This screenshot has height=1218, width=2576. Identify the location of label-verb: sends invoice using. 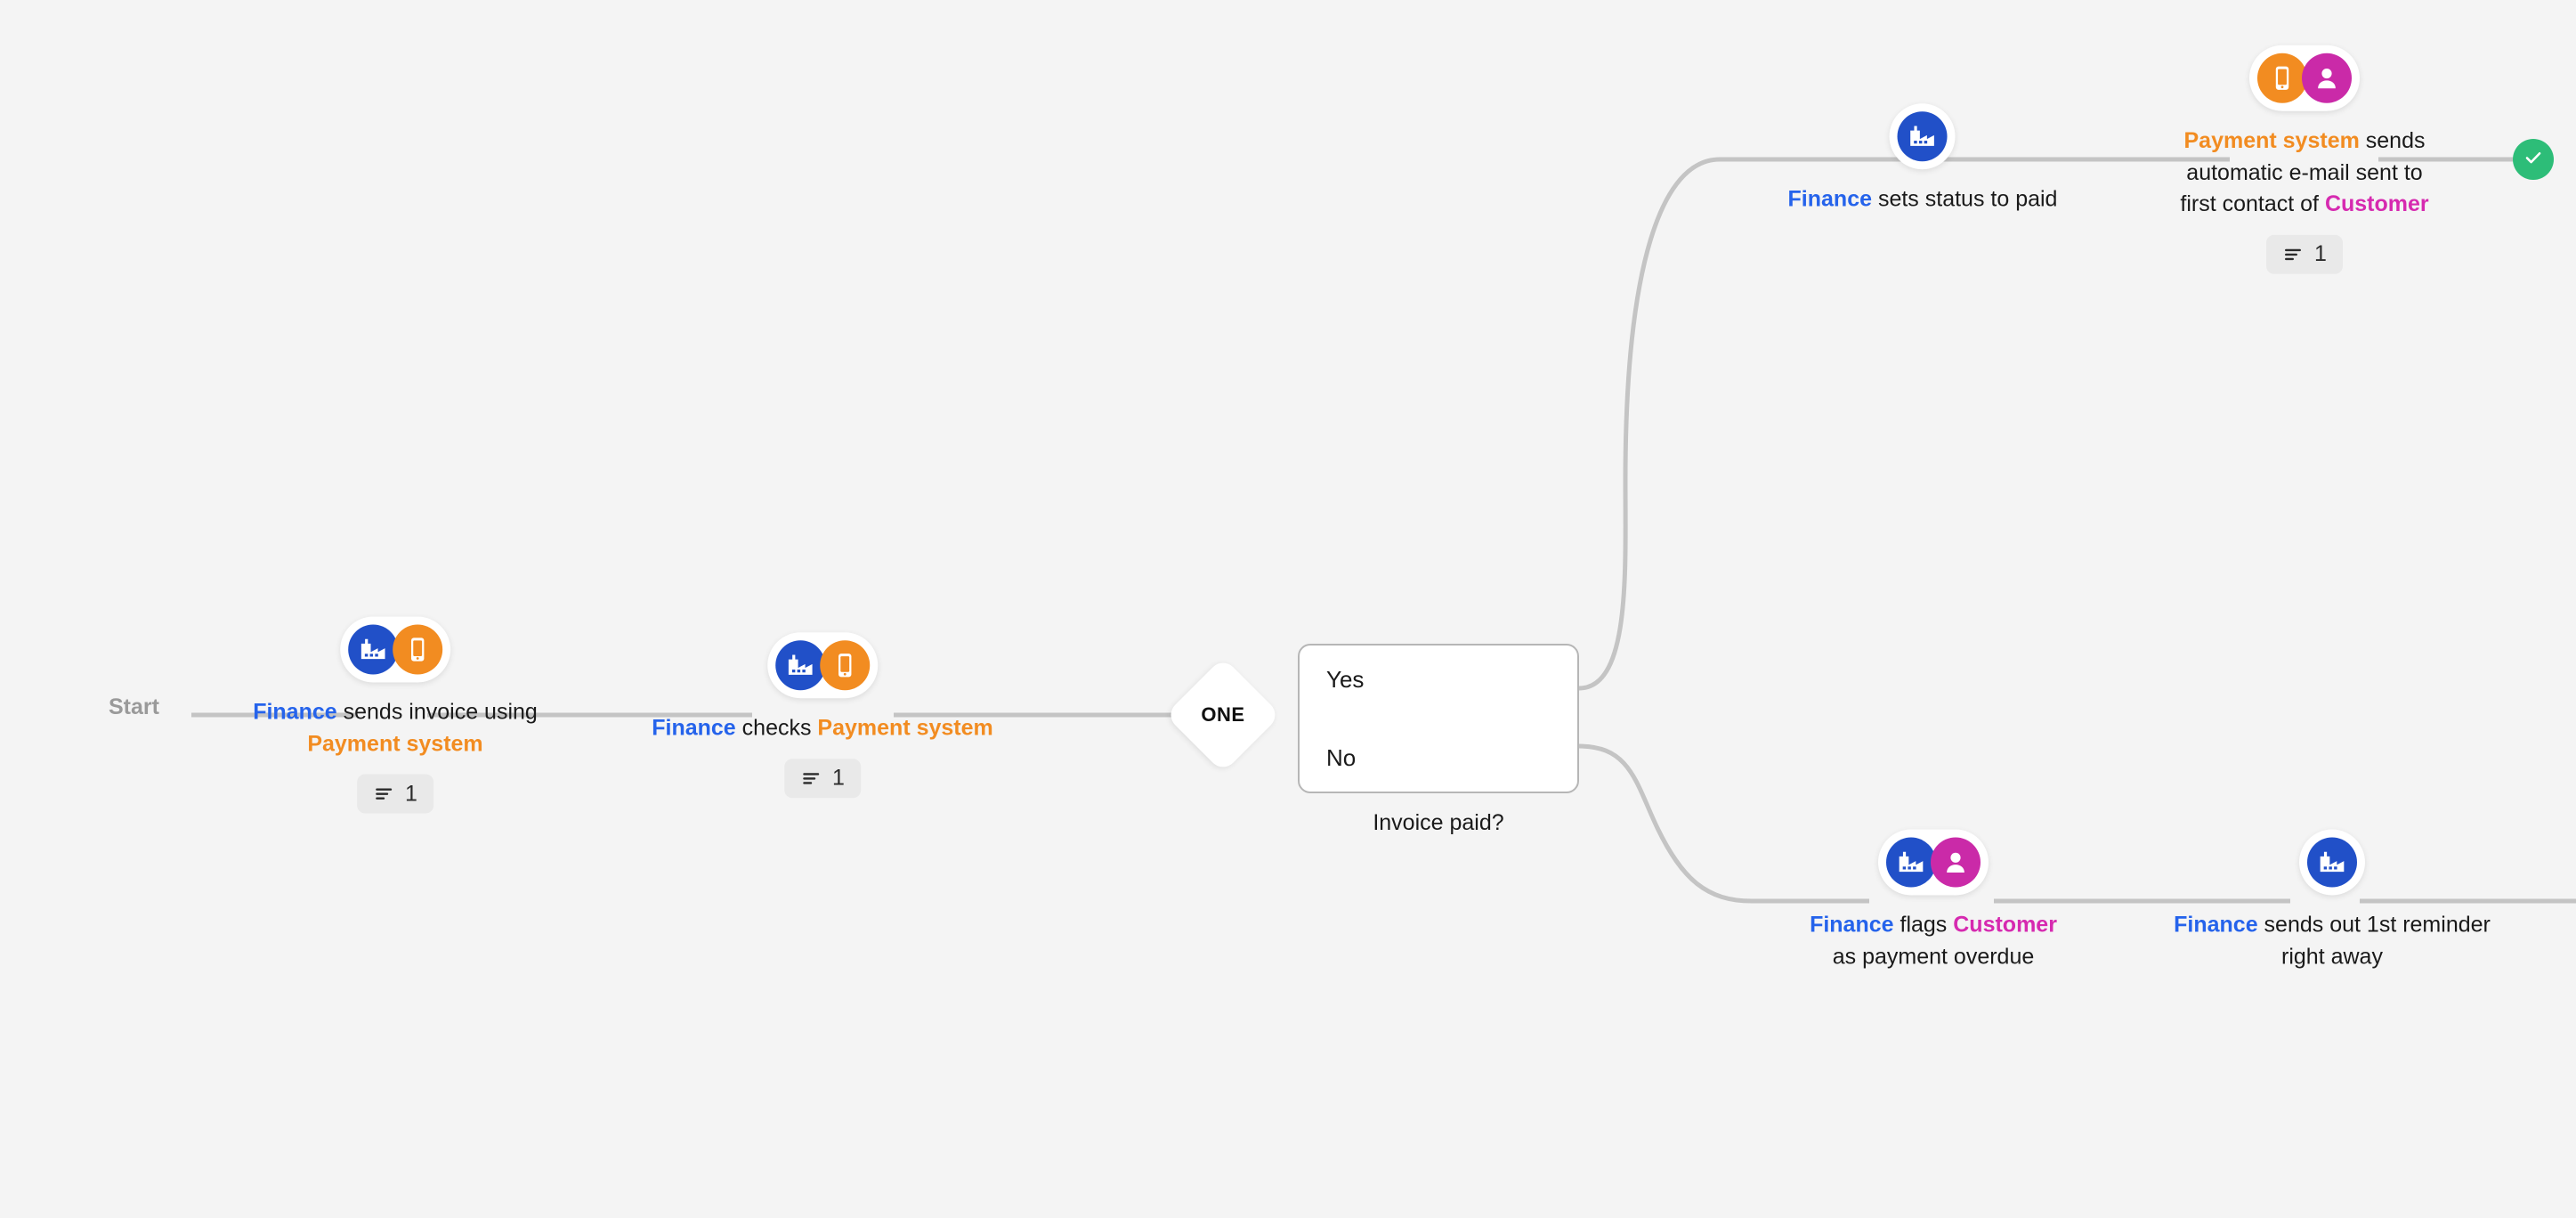
(437, 712).